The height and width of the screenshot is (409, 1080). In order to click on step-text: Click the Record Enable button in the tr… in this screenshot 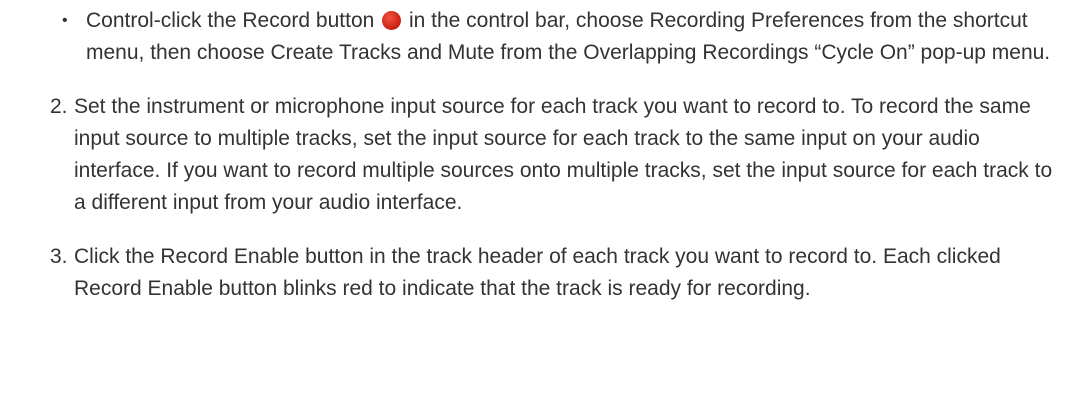, I will do `click(537, 272)`.